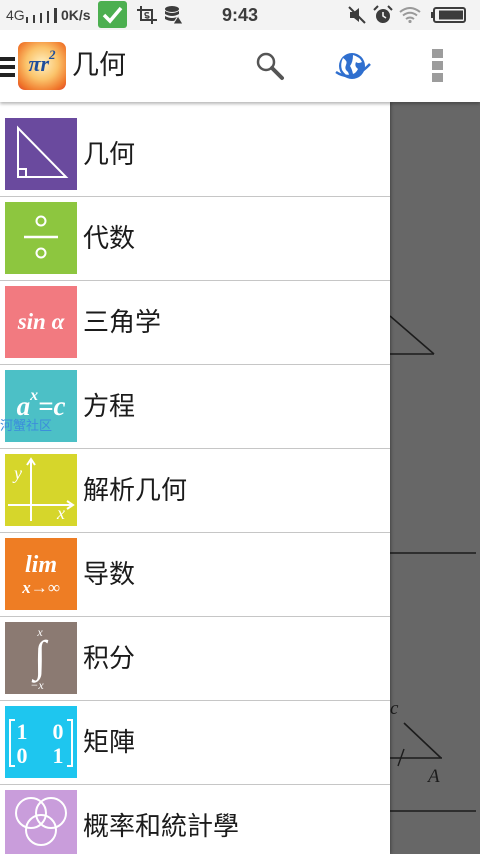 The image size is (480, 854). I want to click on axes-icon: y x, so click(41, 490).